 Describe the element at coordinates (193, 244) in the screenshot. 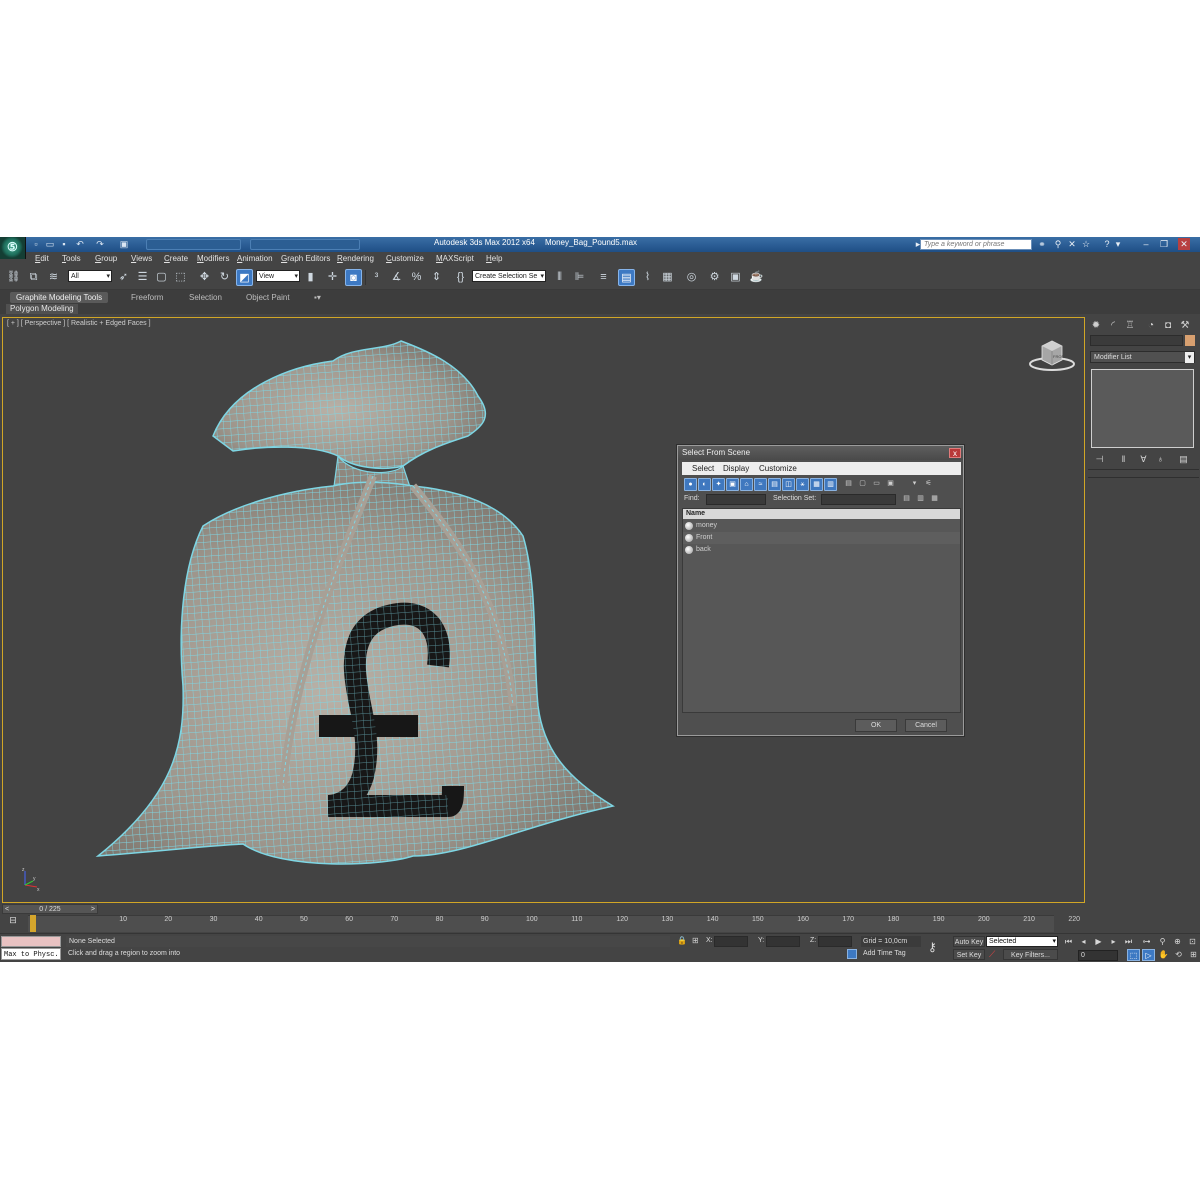

I see `workspace-selector` at that location.